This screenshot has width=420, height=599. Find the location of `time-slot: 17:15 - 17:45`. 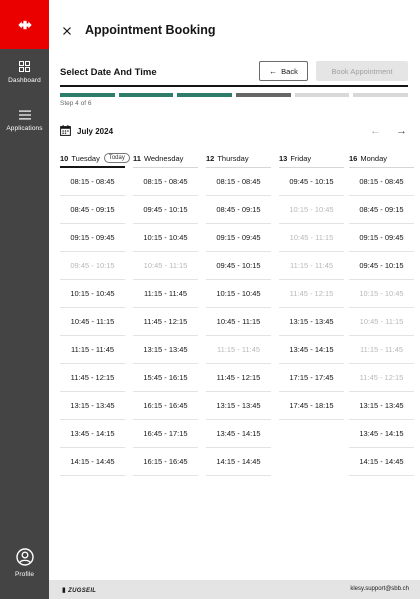

time-slot: 17:15 - 17:45 is located at coordinates (311, 378).